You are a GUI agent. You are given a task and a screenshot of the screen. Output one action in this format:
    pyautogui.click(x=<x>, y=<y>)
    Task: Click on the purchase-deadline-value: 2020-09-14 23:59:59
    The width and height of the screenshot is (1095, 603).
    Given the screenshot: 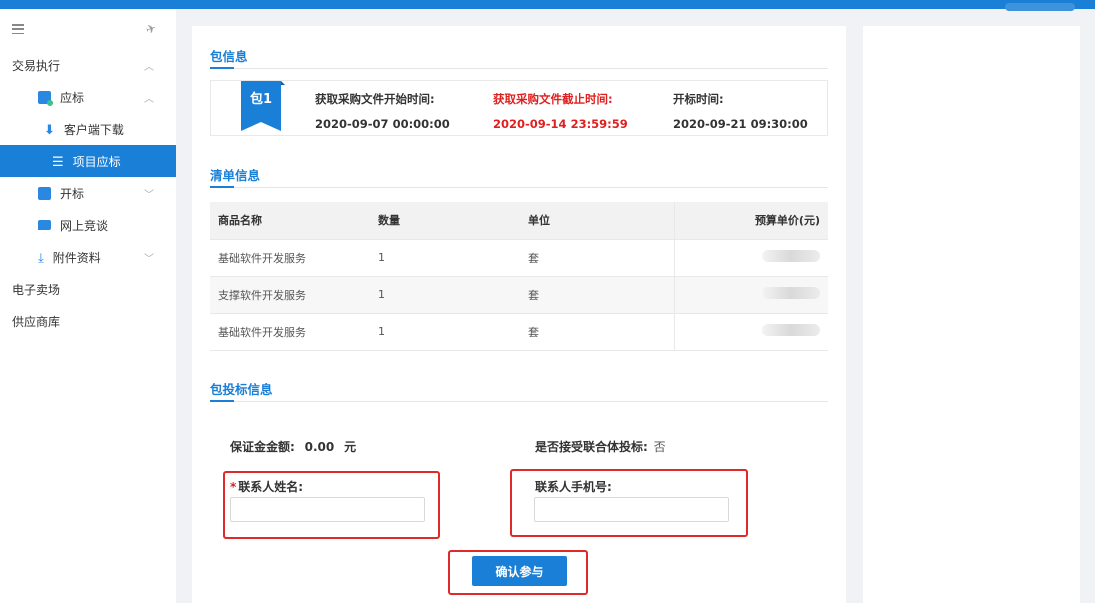 What is the action you would take?
    pyautogui.click(x=560, y=124)
    